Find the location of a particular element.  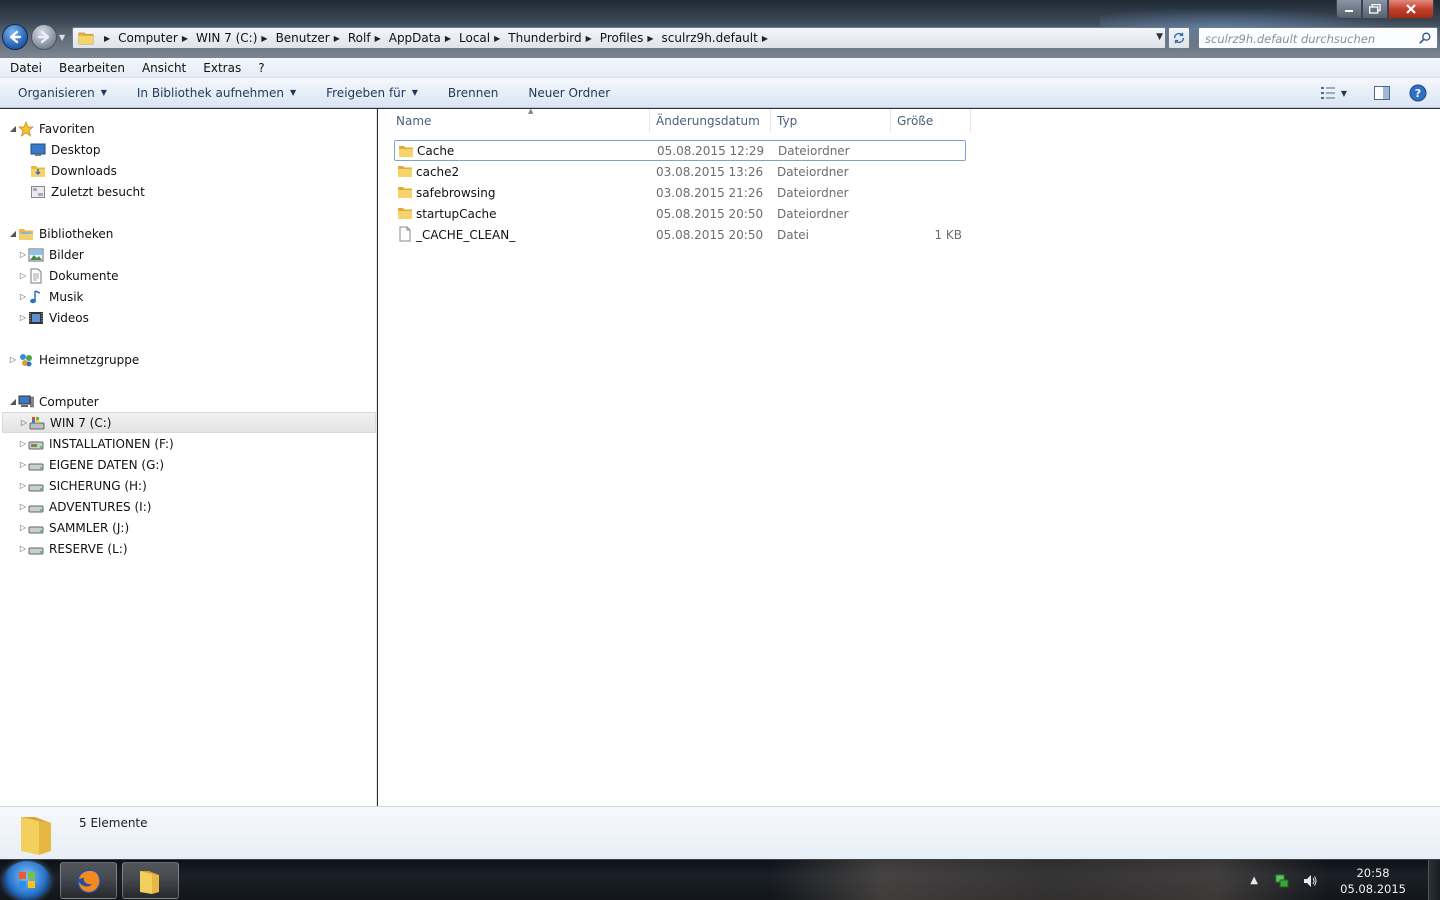

menu-ansicht: Ansicht is located at coordinates (162, 68).